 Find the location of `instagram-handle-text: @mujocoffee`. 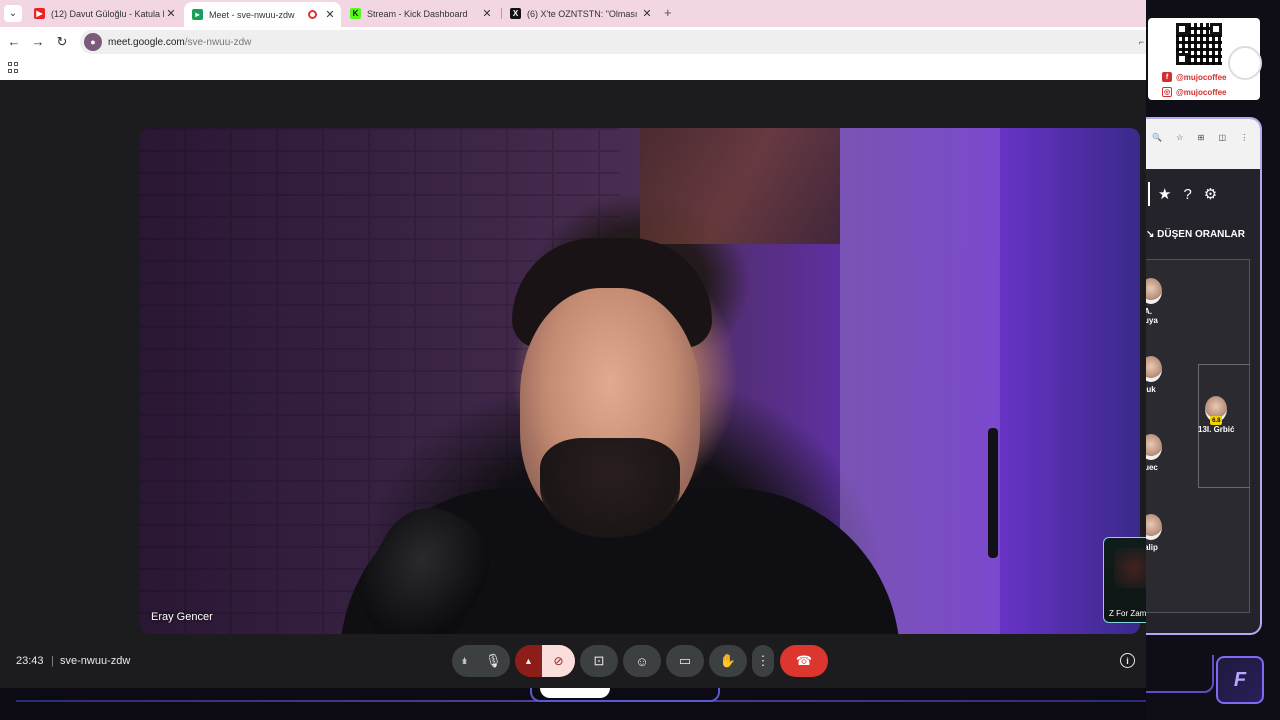

instagram-handle-text: @mujocoffee is located at coordinates (1201, 92).